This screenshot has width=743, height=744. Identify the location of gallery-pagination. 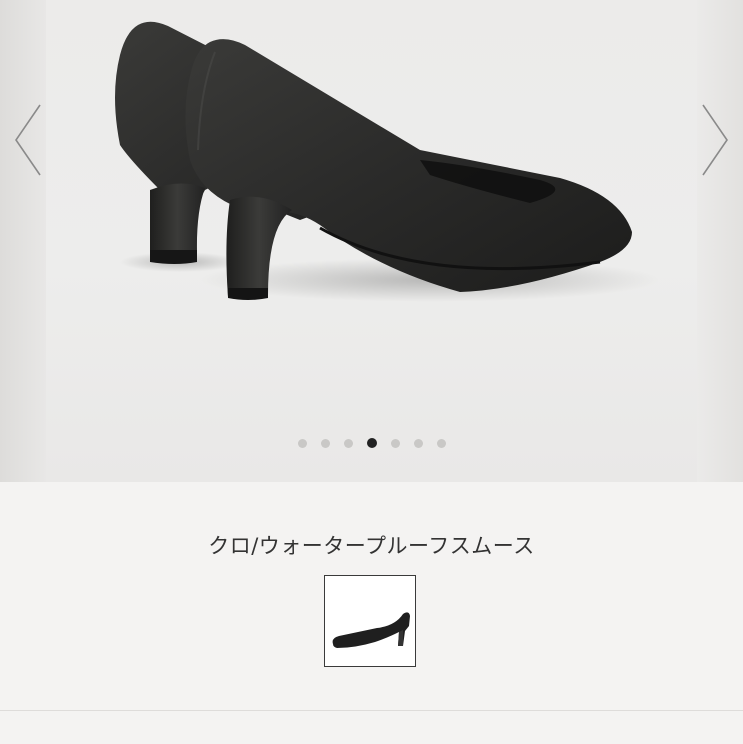
(371, 444).